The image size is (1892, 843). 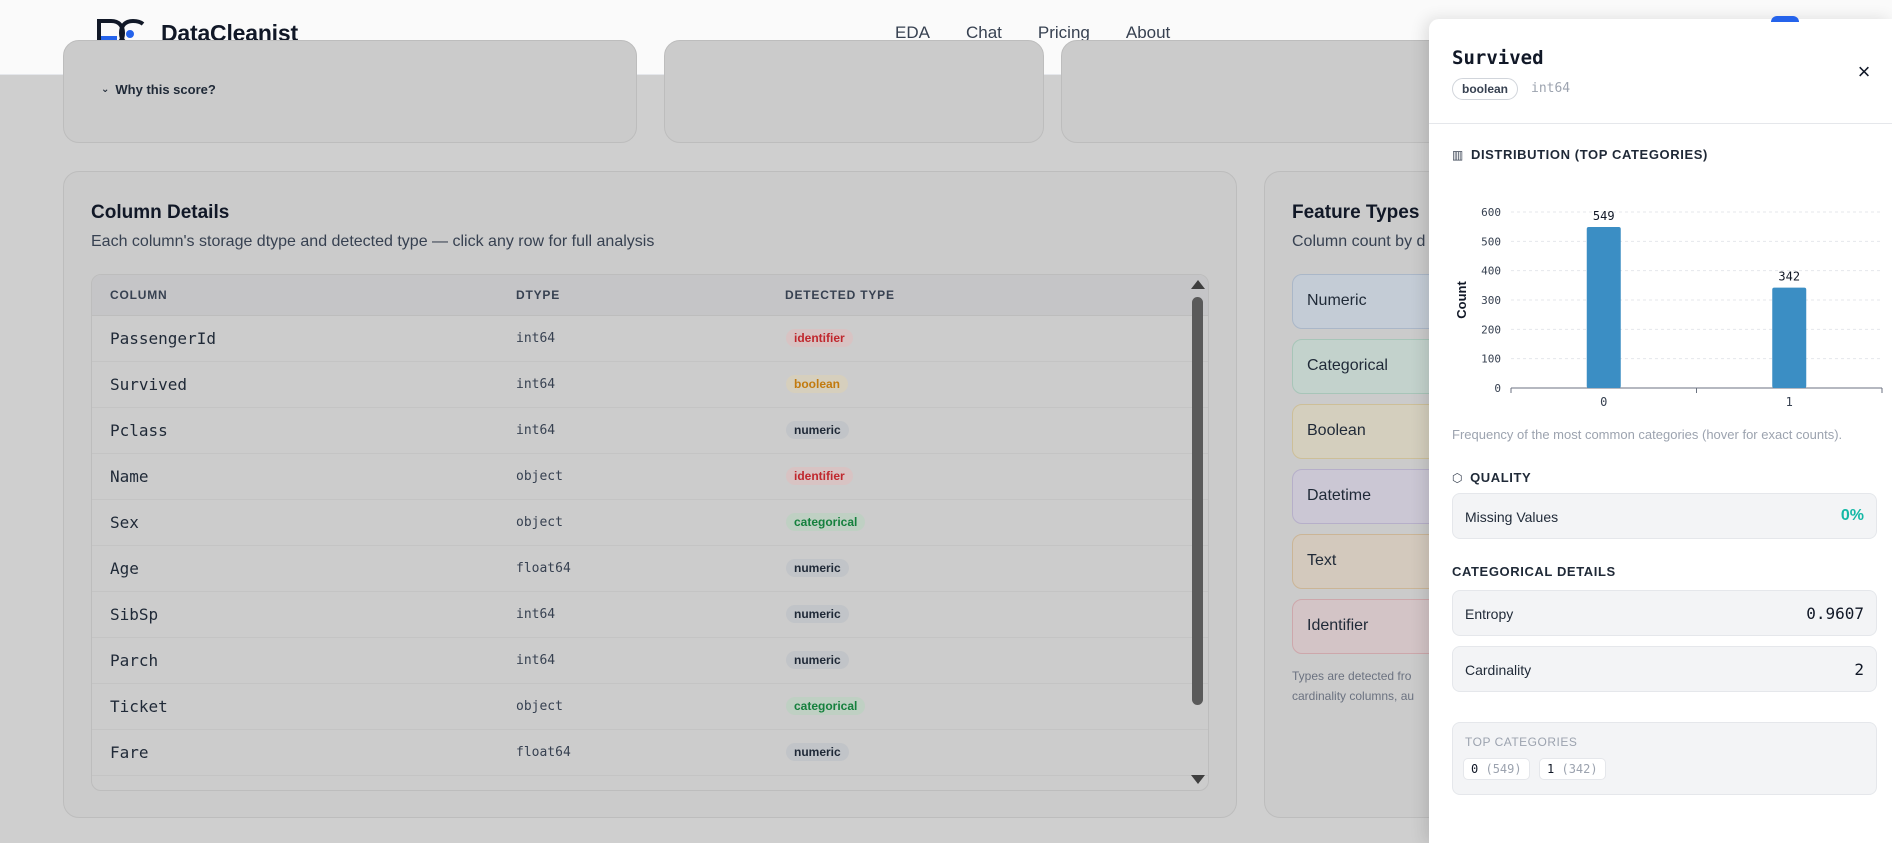 What do you see at coordinates (1372, 626) in the screenshot?
I see `feature-type-identifier: Identifier` at bounding box center [1372, 626].